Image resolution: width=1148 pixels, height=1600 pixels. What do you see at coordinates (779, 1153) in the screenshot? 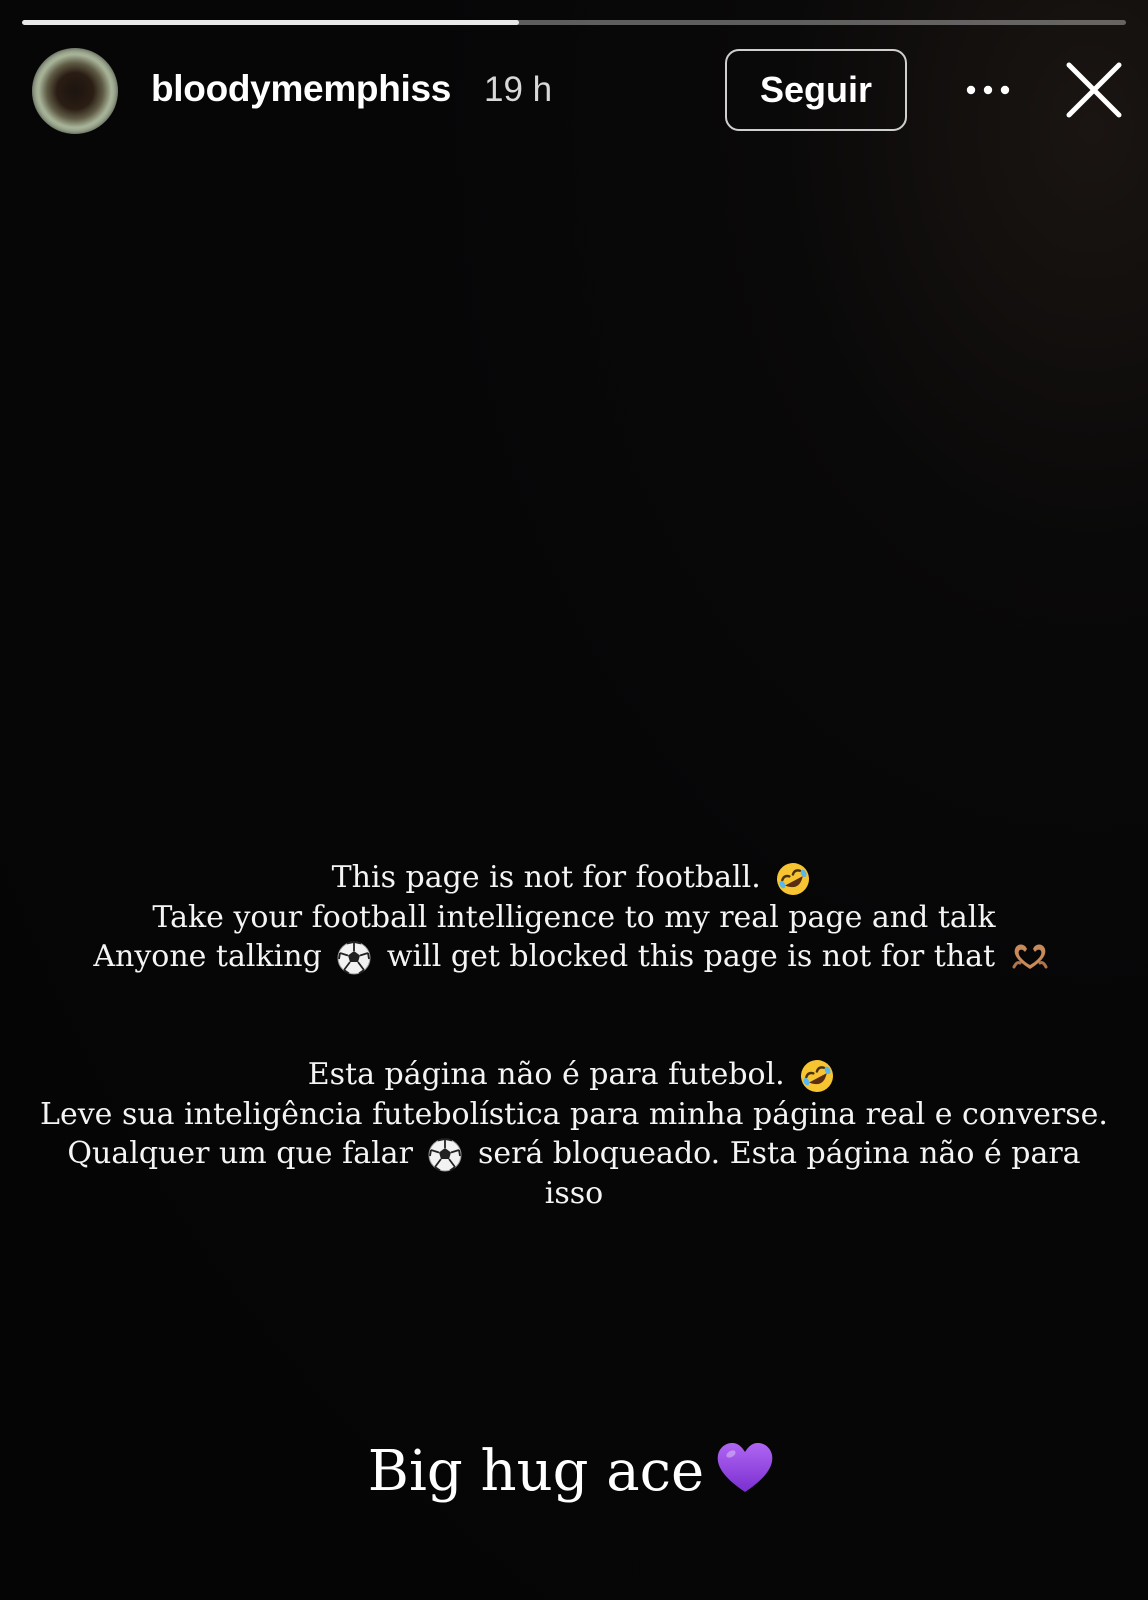
I see `text-line-content: será bloqueado. Esta página não é para` at bounding box center [779, 1153].